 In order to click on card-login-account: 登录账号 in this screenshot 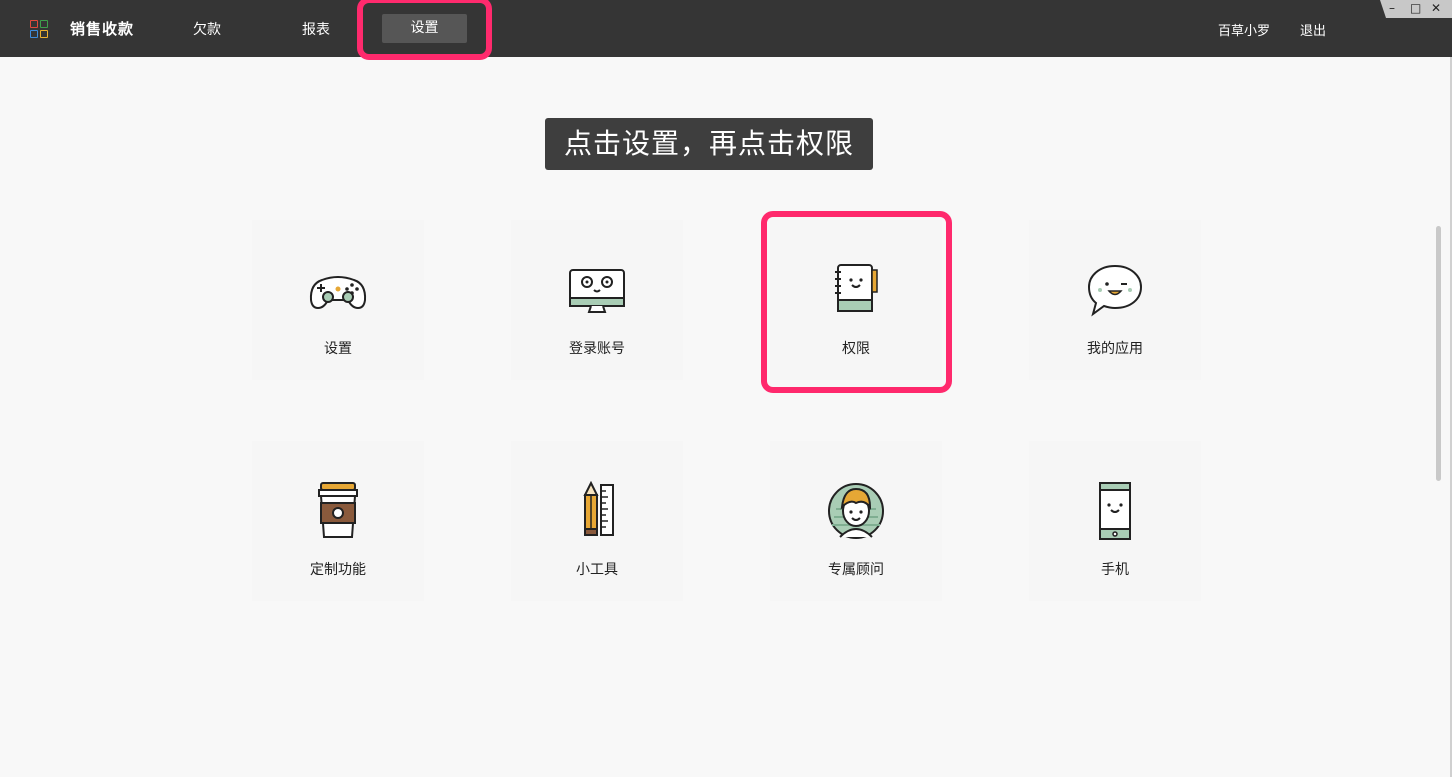, I will do `click(597, 300)`.